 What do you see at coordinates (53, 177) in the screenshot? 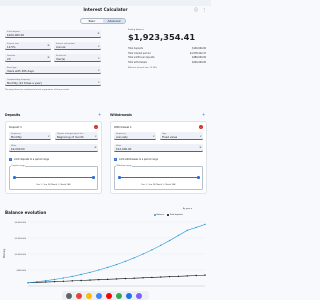
I see `deposit-range-track` at bounding box center [53, 177].